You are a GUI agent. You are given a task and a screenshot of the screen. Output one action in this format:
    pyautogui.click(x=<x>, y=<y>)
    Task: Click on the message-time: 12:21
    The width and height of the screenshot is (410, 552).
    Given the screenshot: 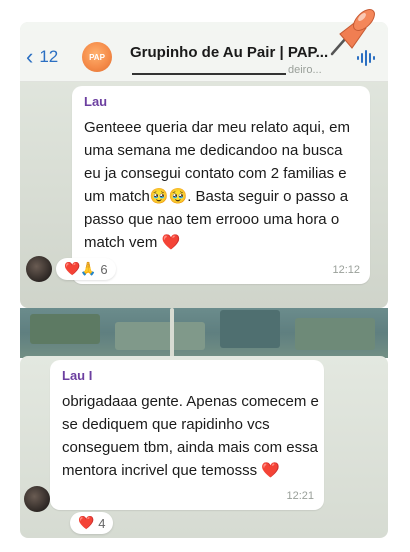 What is the action you would take?
    pyautogui.click(x=300, y=496)
    